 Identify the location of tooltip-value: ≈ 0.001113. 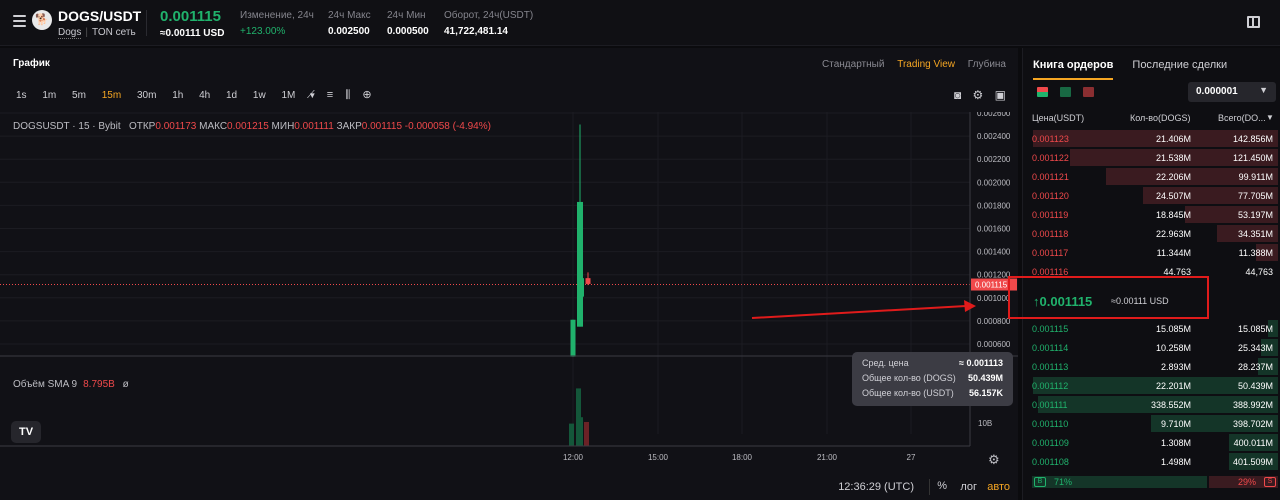
(981, 363).